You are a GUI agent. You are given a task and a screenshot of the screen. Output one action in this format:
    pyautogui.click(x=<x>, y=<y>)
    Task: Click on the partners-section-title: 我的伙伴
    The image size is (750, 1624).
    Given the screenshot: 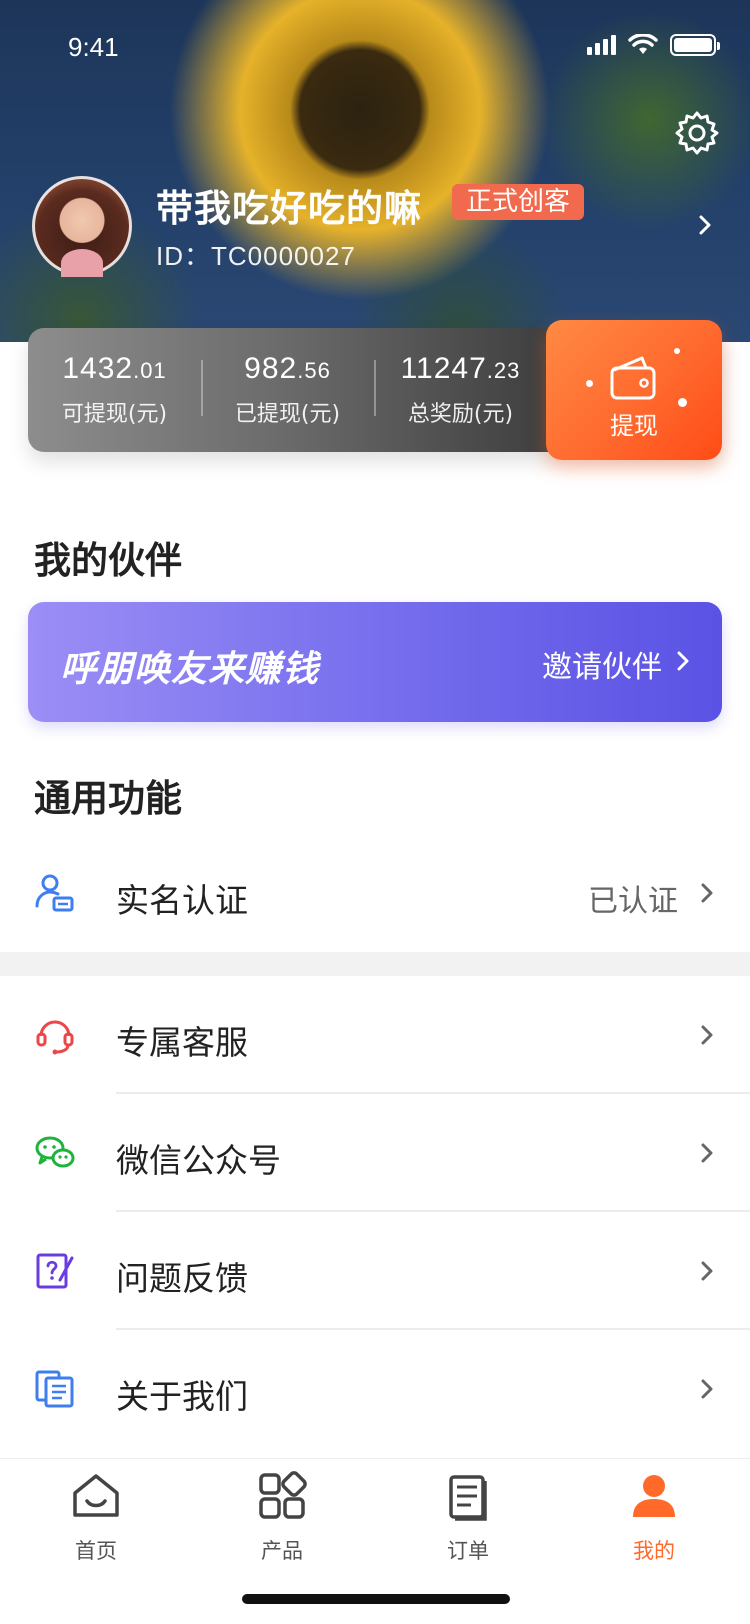 What is the action you would take?
    pyautogui.click(x=108, y=560)
    